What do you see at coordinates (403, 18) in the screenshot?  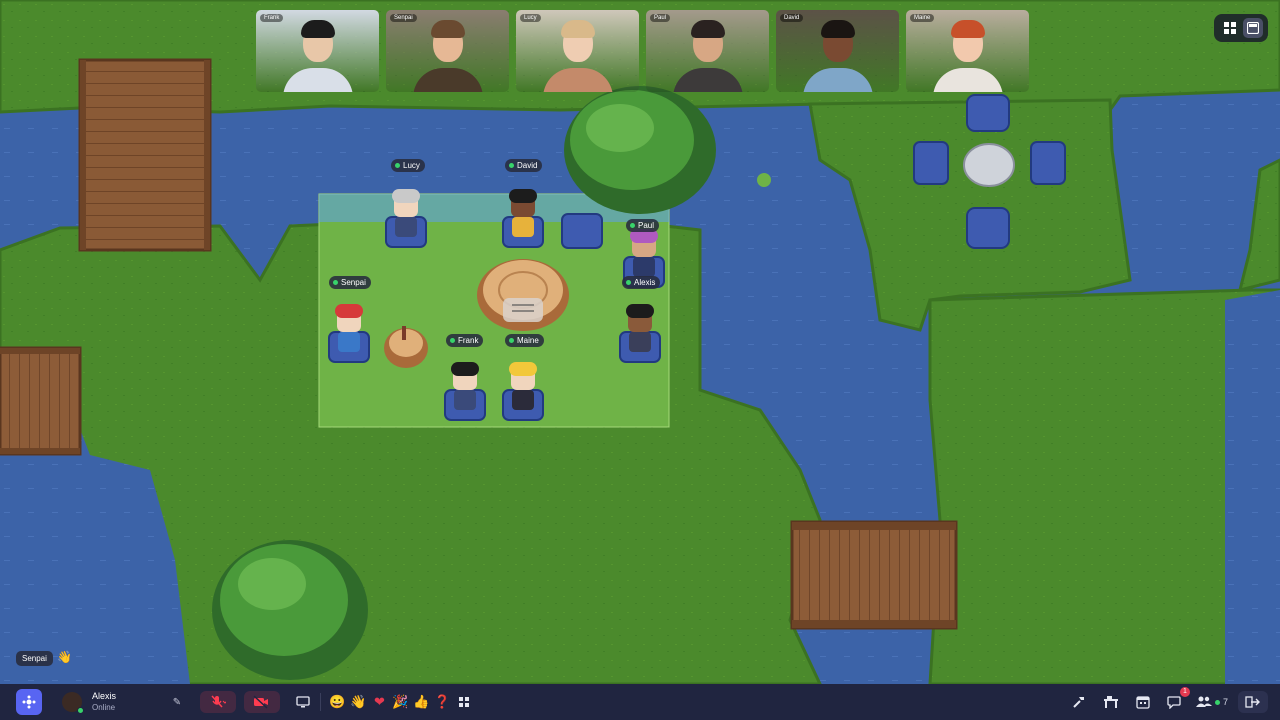 I see `video-tile-label: Senpai` at bounding box center [403, 18].